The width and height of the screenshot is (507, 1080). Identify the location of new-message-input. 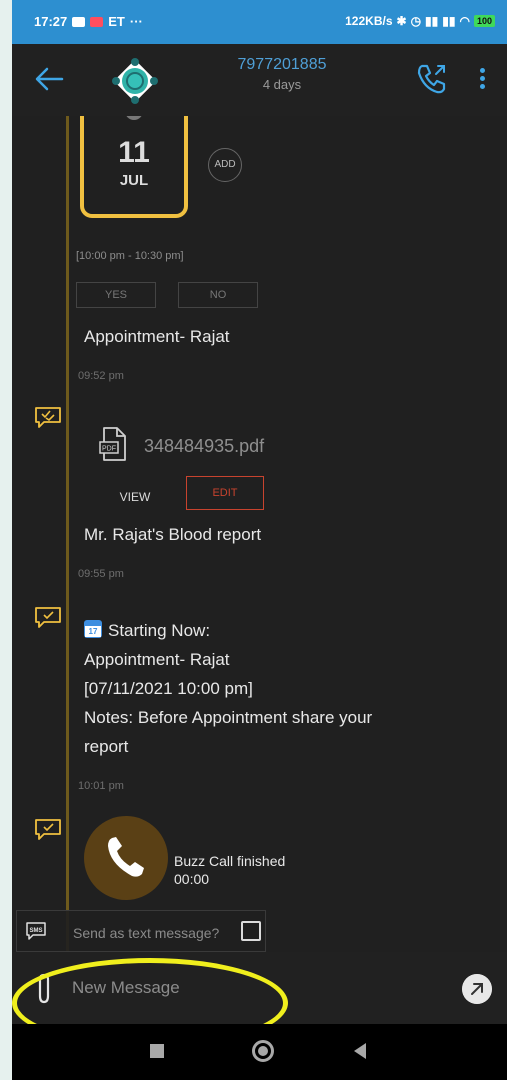
(252, 988).